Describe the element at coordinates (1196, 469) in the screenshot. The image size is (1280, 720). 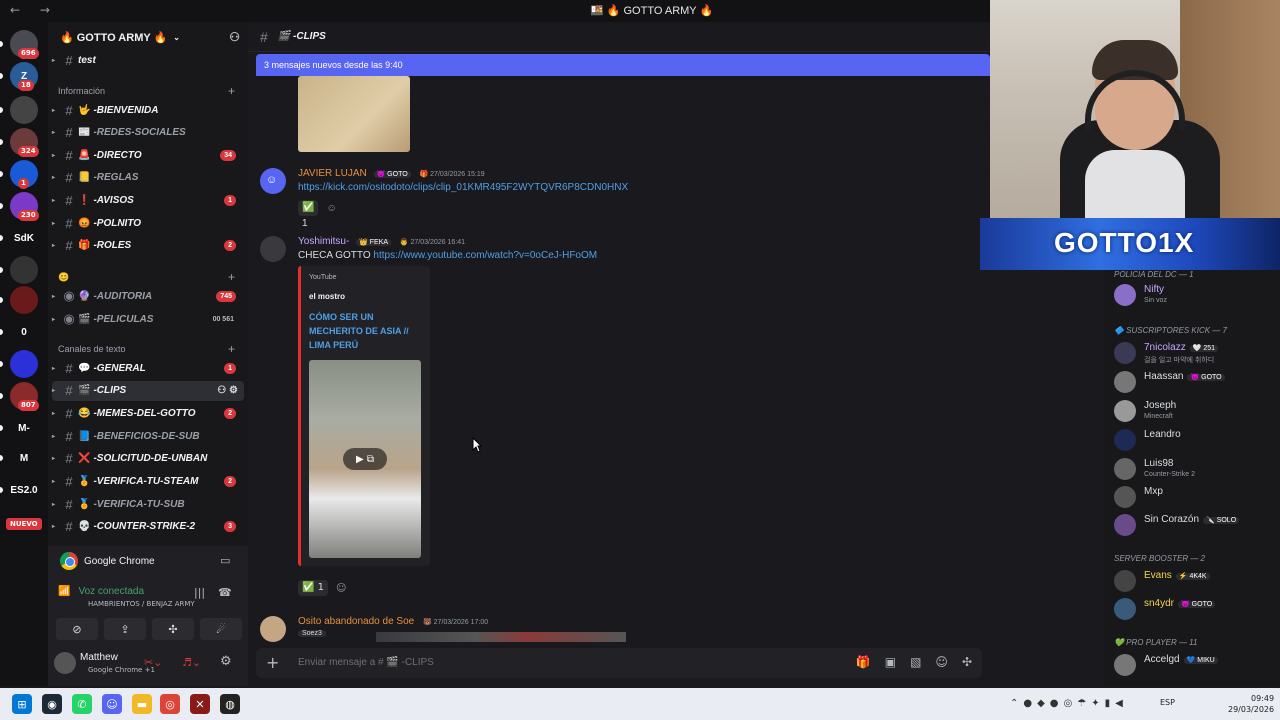
I see `member-row: Luis98 Counter-Strike 2` at that location.